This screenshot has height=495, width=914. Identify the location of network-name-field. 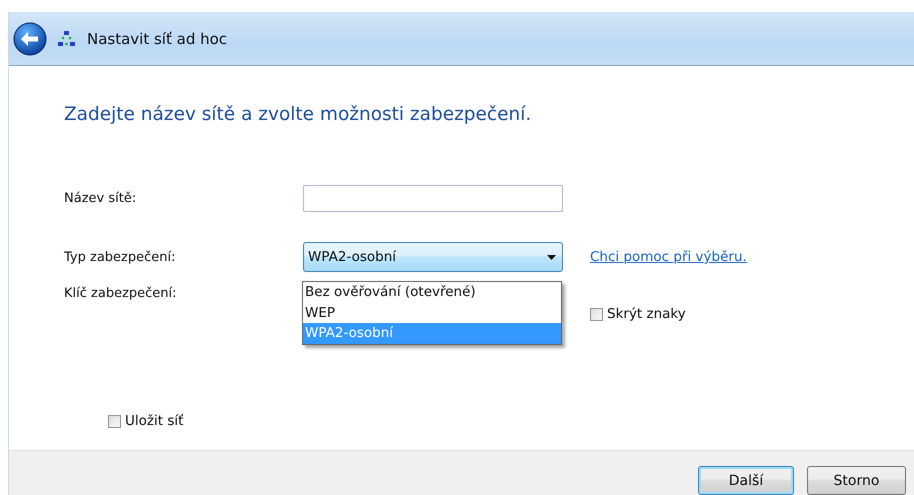
(433, 198).